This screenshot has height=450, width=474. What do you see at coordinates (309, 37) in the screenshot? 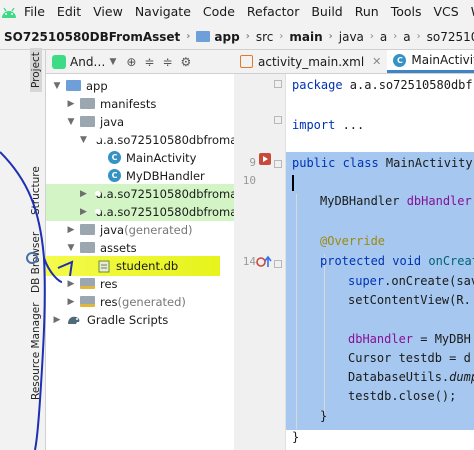
I see `breadcrumb-item: main ›` at bounding box center [309, 37].